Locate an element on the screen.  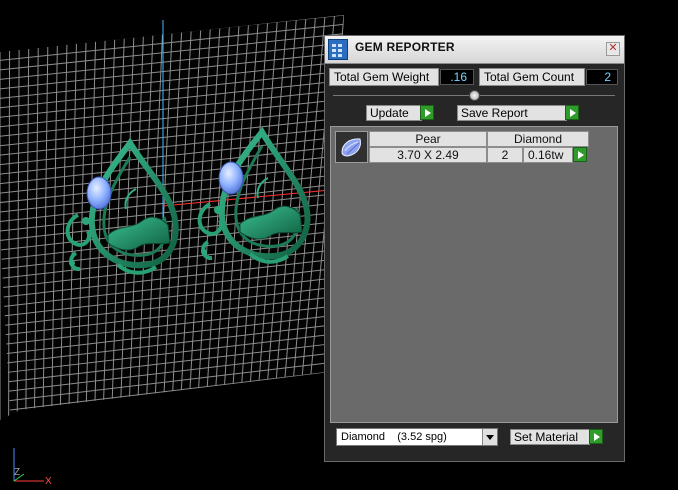
set-material-arrow-icon is located at coordinates (596, 436).